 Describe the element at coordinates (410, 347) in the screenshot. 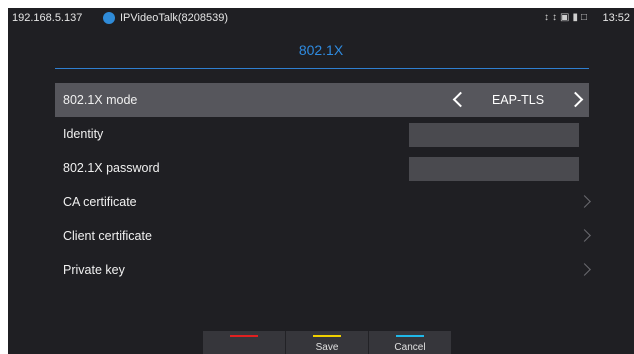

I see `cancel-label: Cancel` at that location.